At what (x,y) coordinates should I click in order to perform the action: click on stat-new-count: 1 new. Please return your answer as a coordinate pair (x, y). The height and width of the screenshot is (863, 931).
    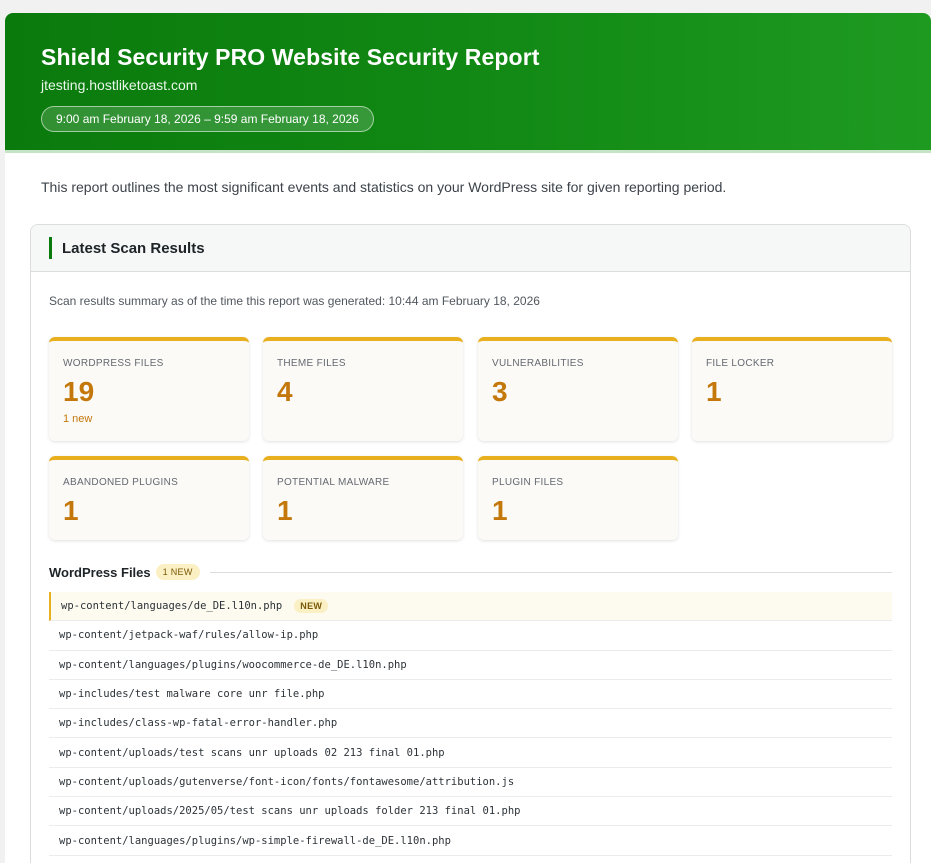
    Looking at the image, I should click on (78, 419).